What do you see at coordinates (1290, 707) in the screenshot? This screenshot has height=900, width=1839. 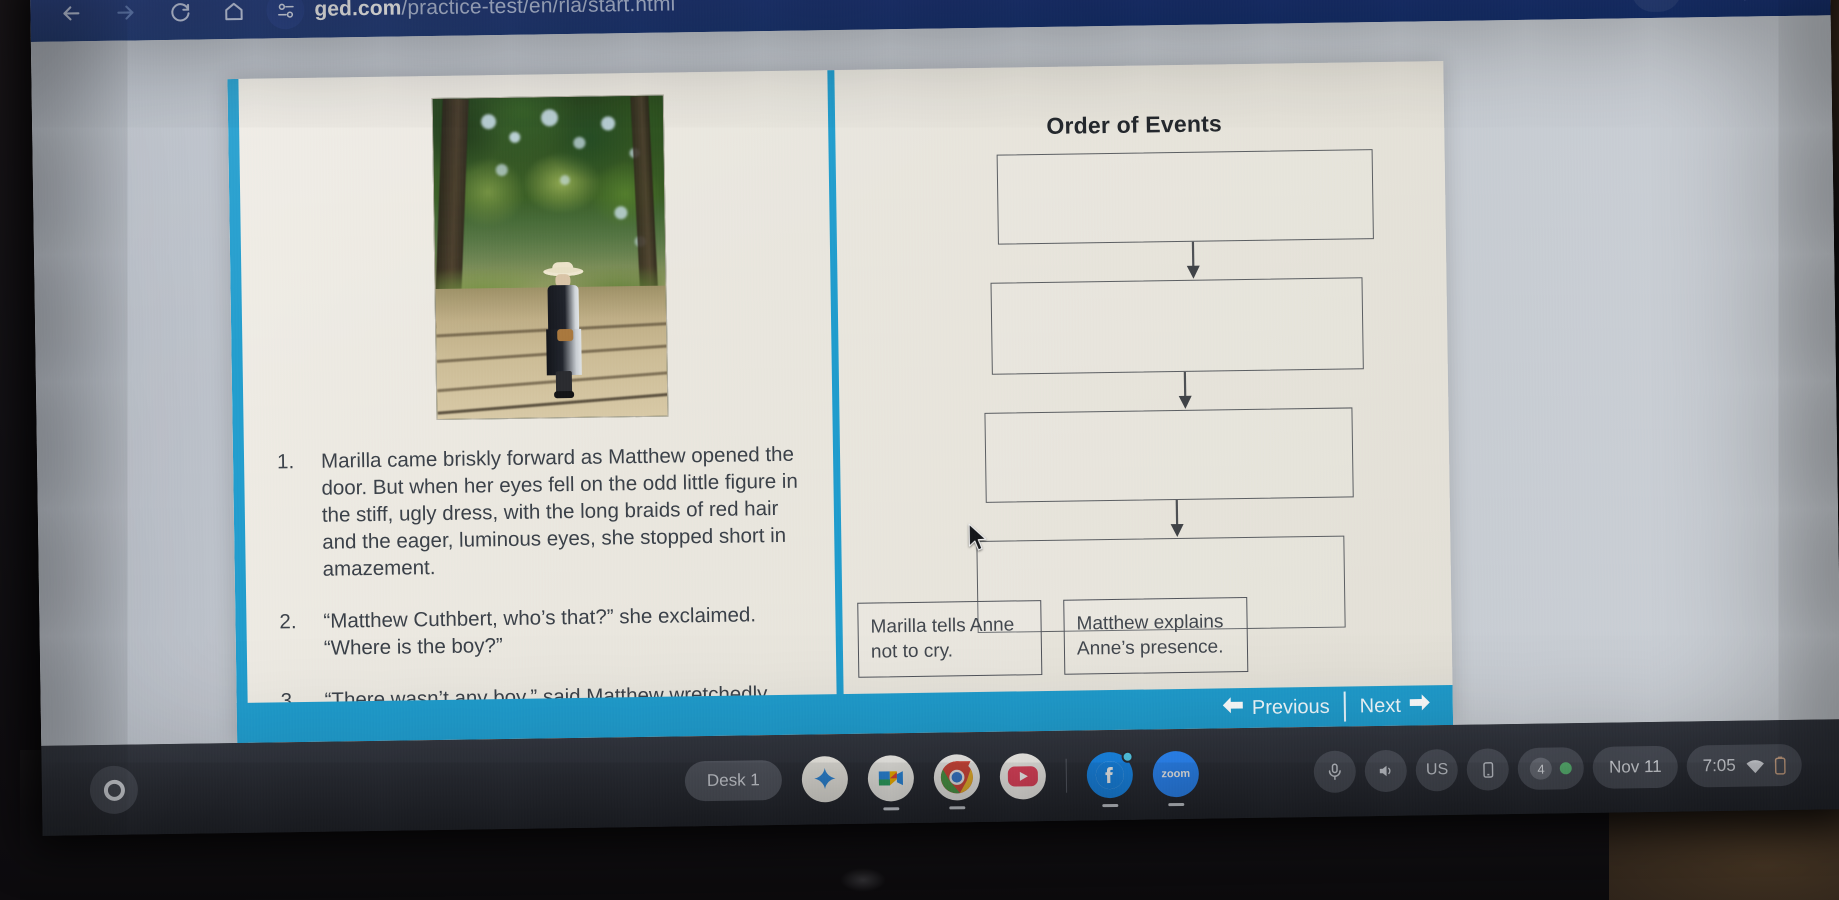 I see `previous-label: Previous` at bounding box center [1290, 707].